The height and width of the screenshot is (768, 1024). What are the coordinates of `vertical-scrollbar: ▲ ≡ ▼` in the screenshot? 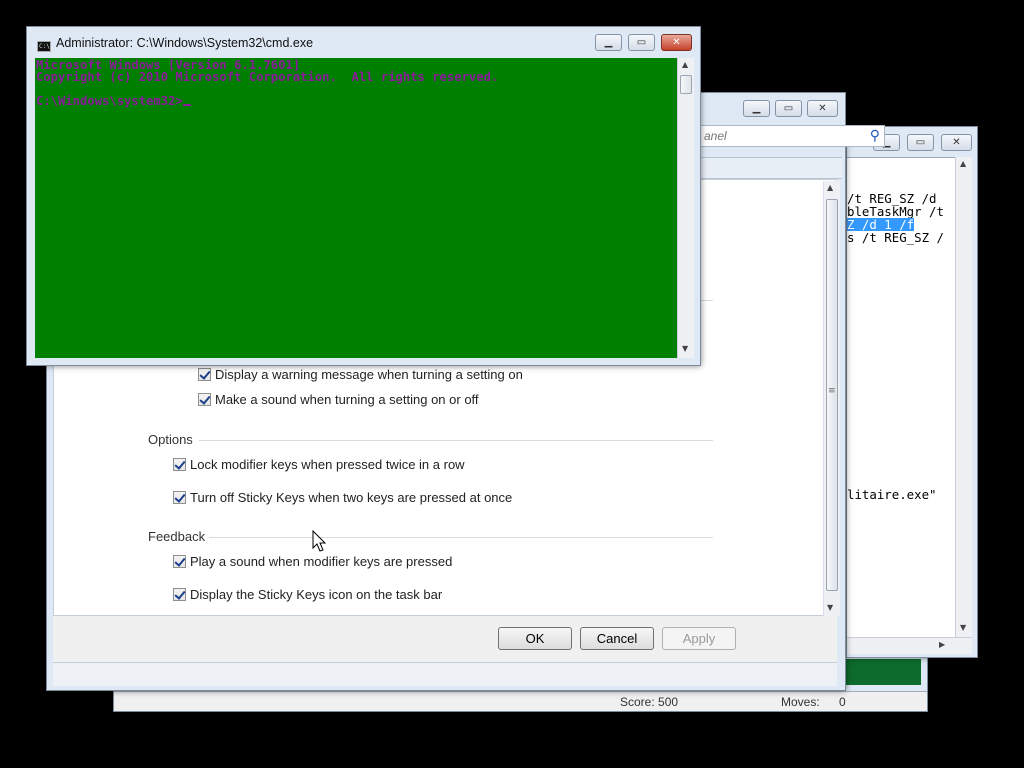 It's located at (831, 398).